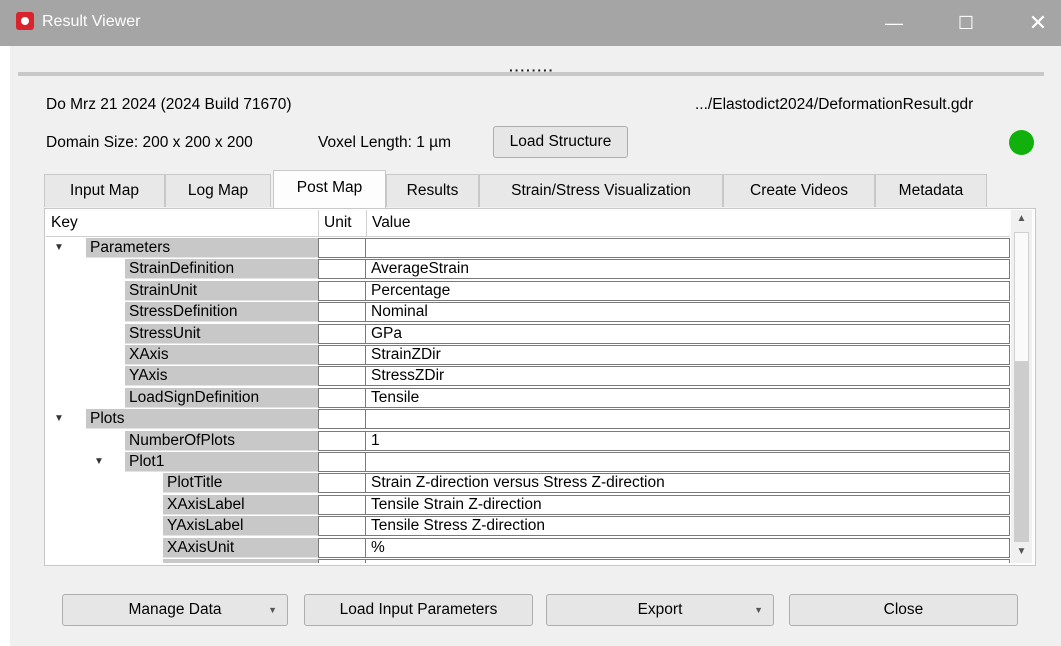 The width and height of the screenshot is (1061, 646). Describe the element at coordinates (149, 142) in the screenshot. I see `domain-size: Domain Size: 200 x 200 x 200` at that location.